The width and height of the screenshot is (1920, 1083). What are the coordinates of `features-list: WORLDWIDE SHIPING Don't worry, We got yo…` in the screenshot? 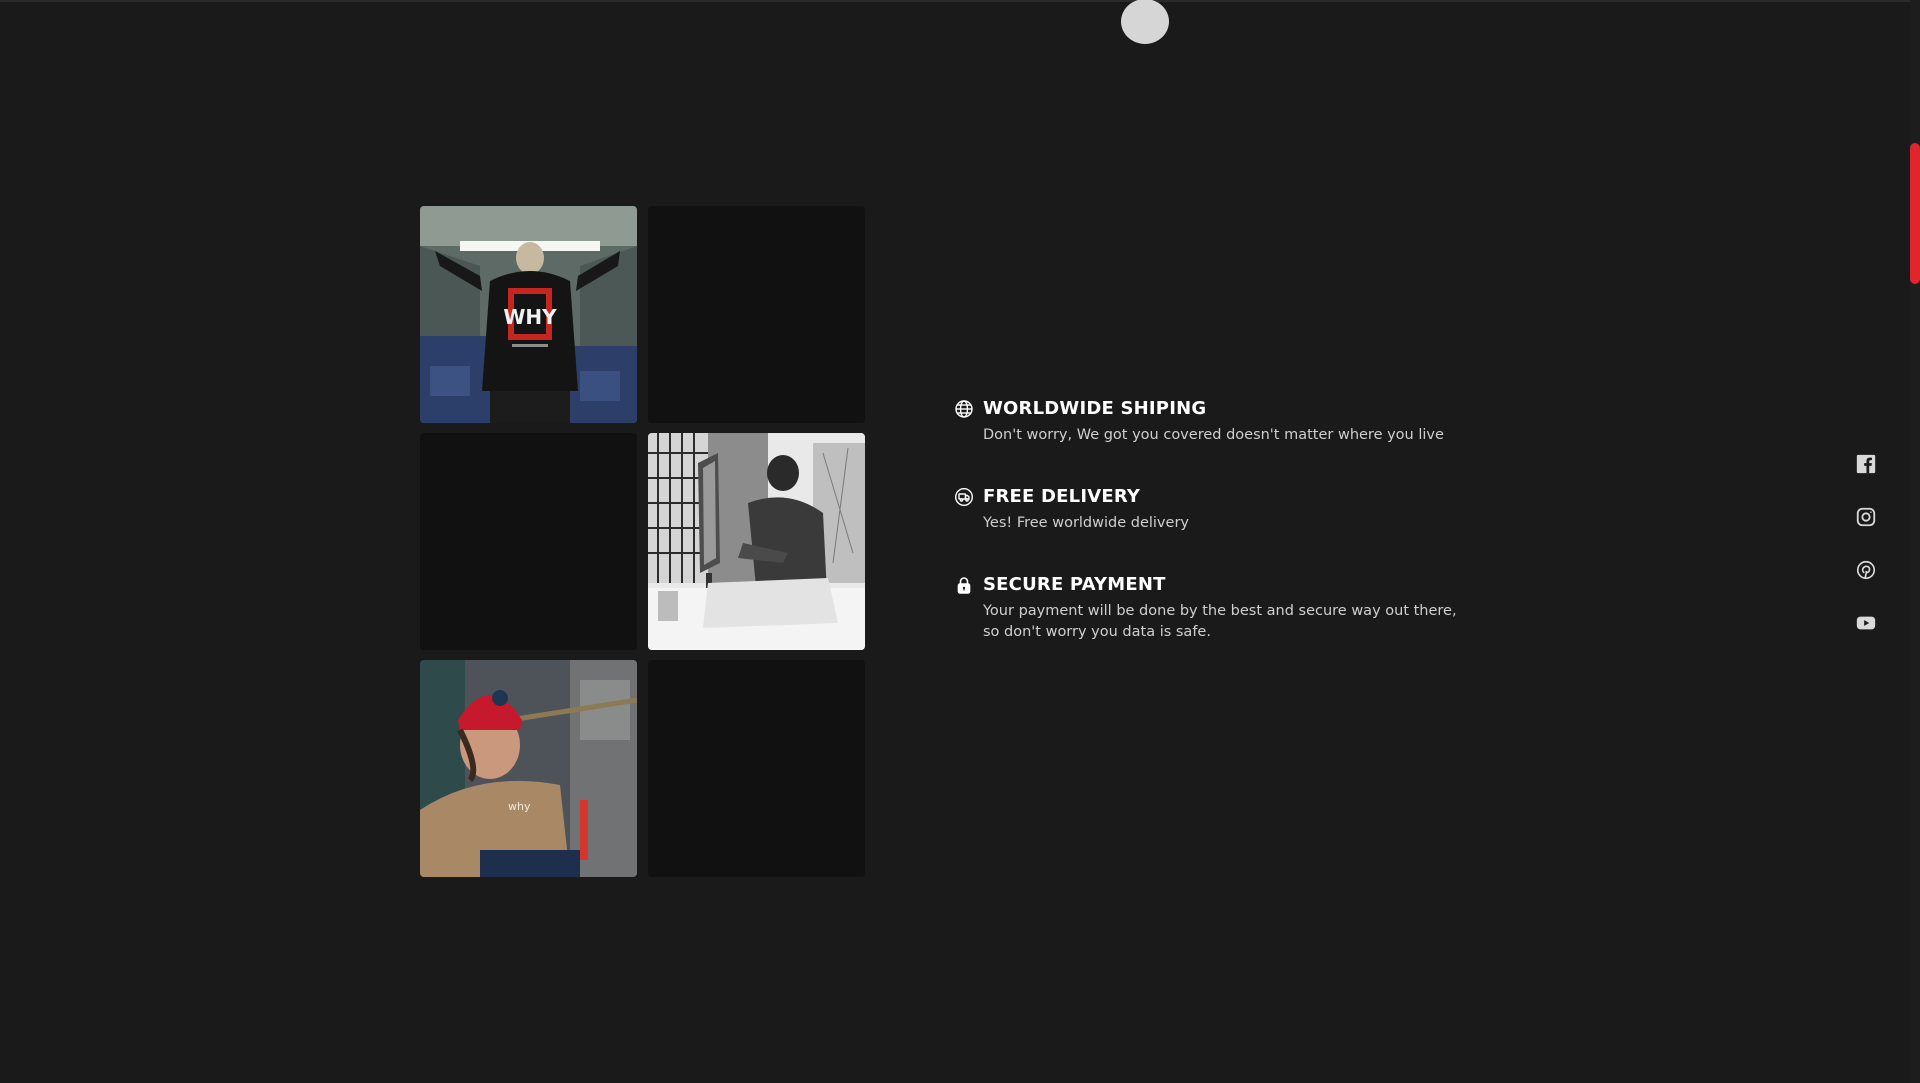 It's located at (1214, 539).